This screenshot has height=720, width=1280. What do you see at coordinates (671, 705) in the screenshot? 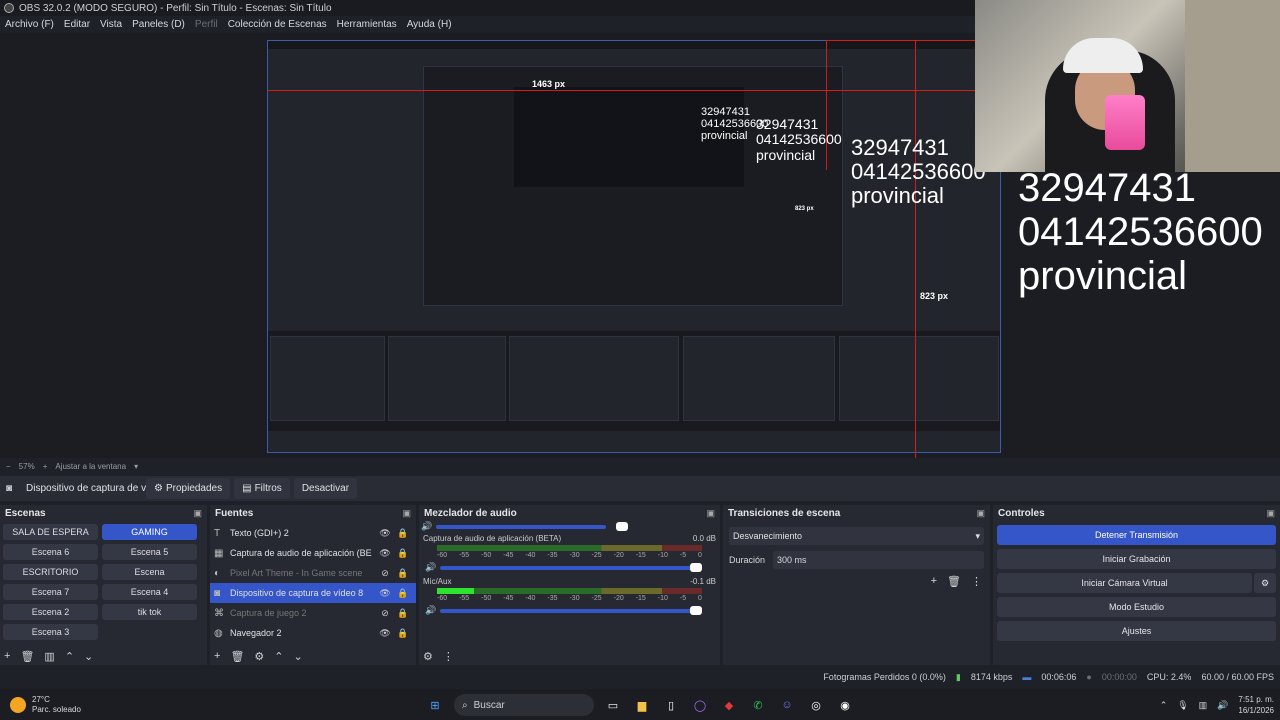
I see `document-icon: ▯` at bounding box center [671, 705].